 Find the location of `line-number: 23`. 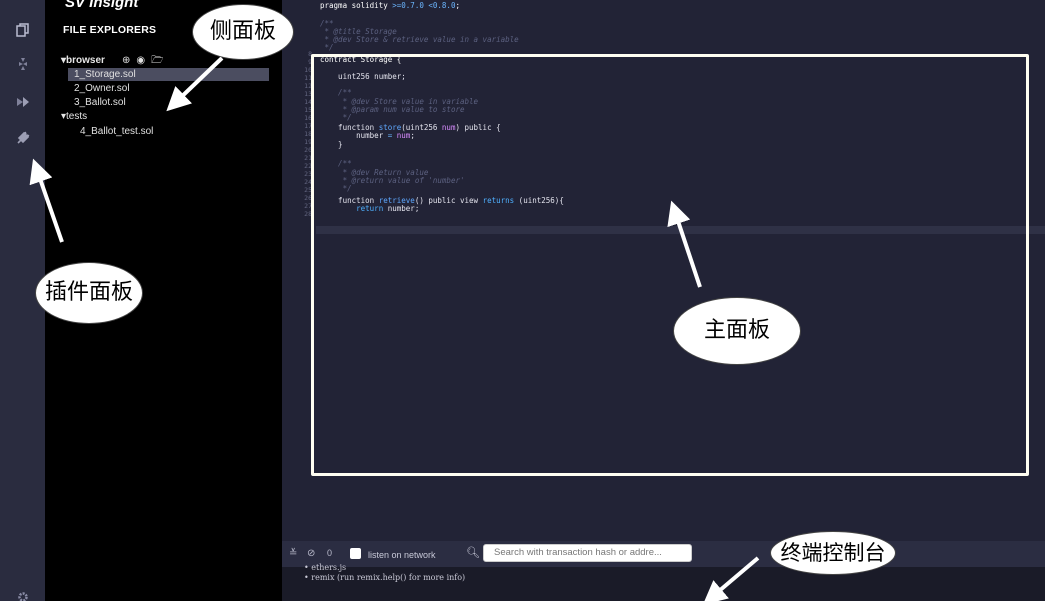

line-number: 23 is located at coordinates (308, 174).